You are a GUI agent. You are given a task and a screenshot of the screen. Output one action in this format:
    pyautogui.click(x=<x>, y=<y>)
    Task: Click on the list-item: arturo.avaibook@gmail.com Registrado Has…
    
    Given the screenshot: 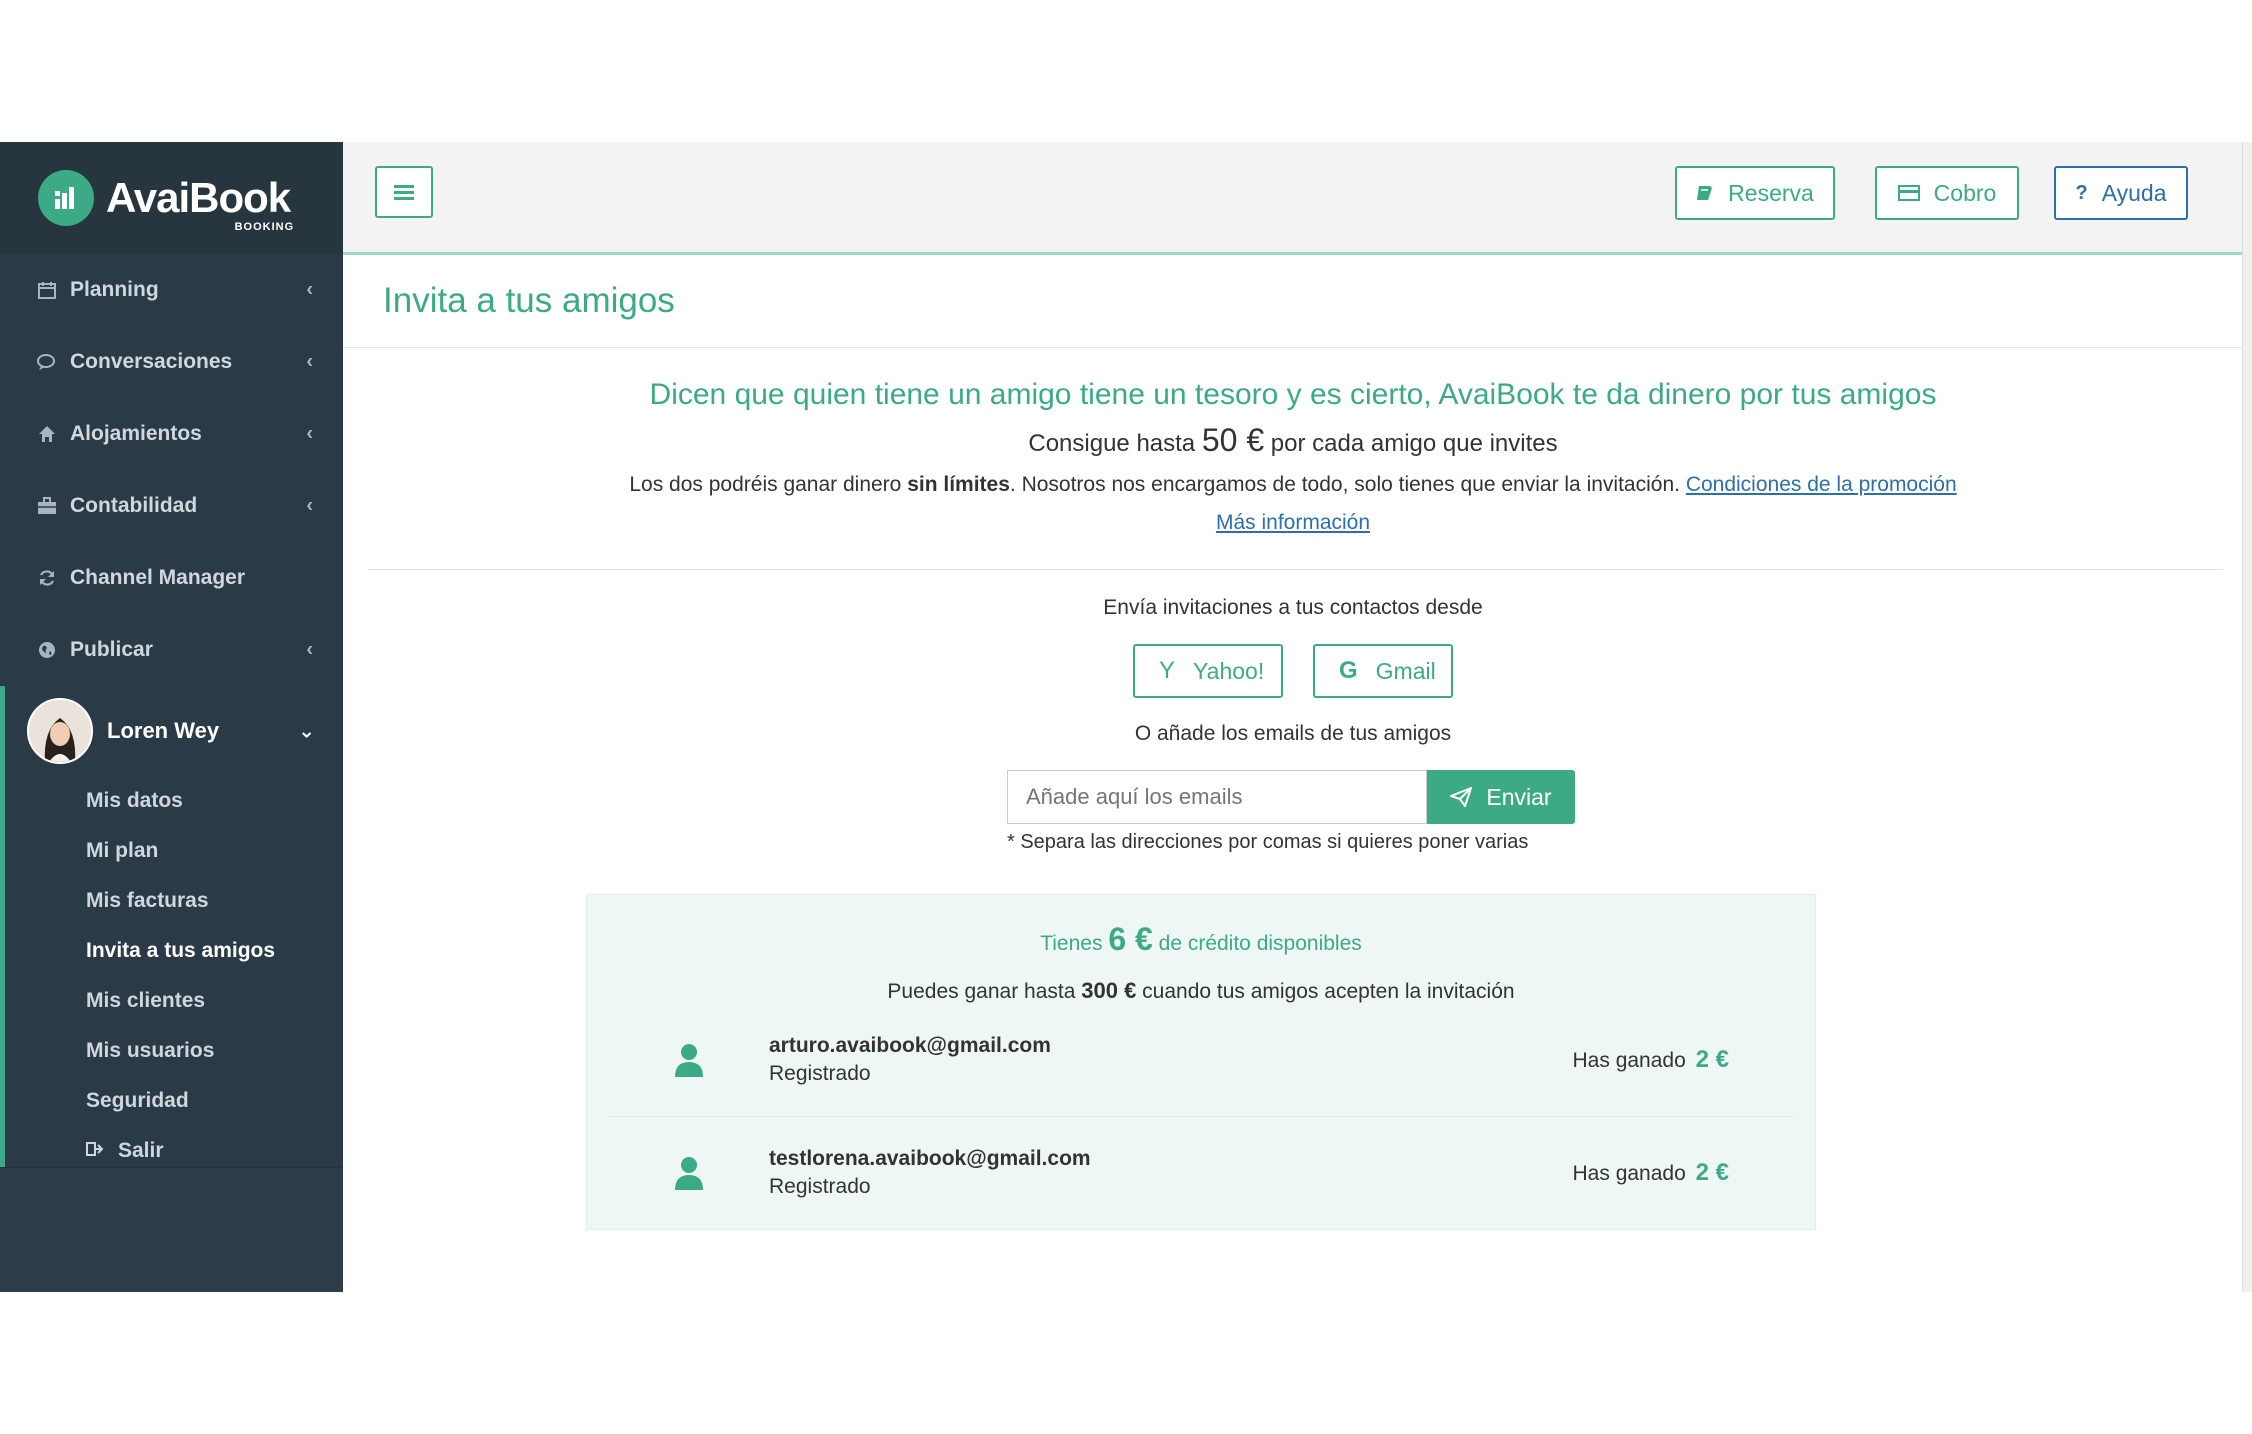 What is the action you would take?
    pyautogui.click(x=1201, y=1060)
    